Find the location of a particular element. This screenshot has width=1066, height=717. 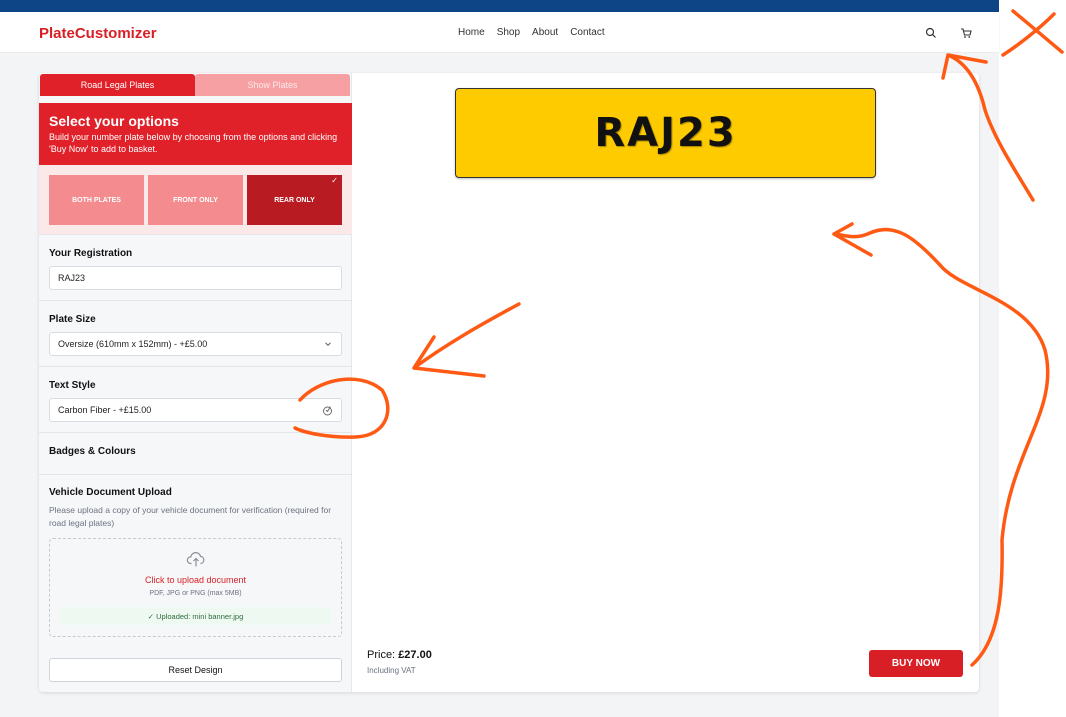

rear-only-label: REAR ONLY is located at coordinates (294, 200).